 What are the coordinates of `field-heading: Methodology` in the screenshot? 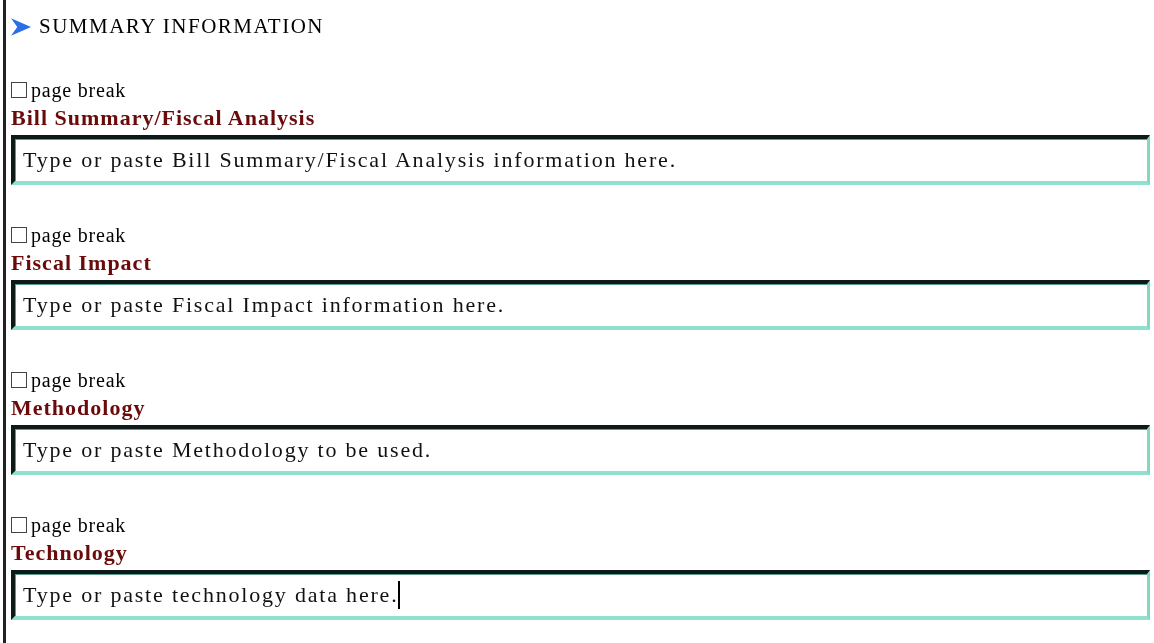 It's located at (79, 408).